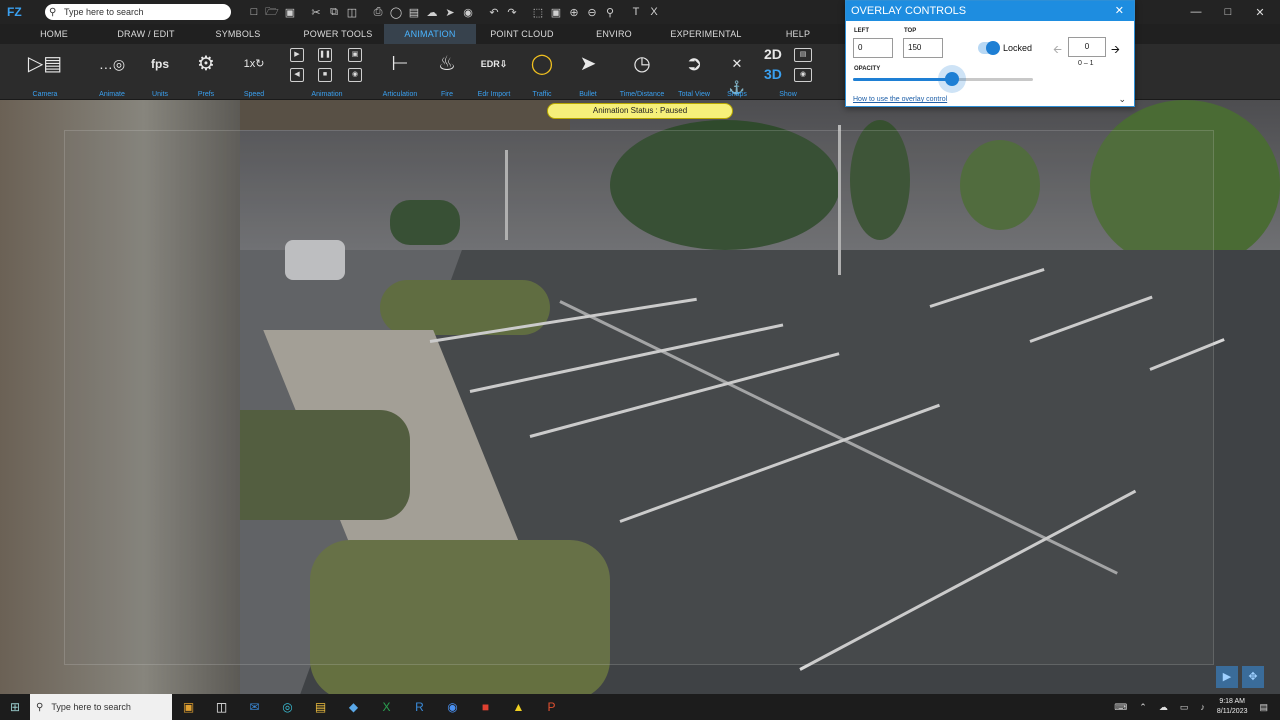 The height and width of the screenshot is (720, 1280). What do you see at coordinates (419, 707) in the screenshot?
I see `rhino-icon: R` at bounding box center [419, 707].